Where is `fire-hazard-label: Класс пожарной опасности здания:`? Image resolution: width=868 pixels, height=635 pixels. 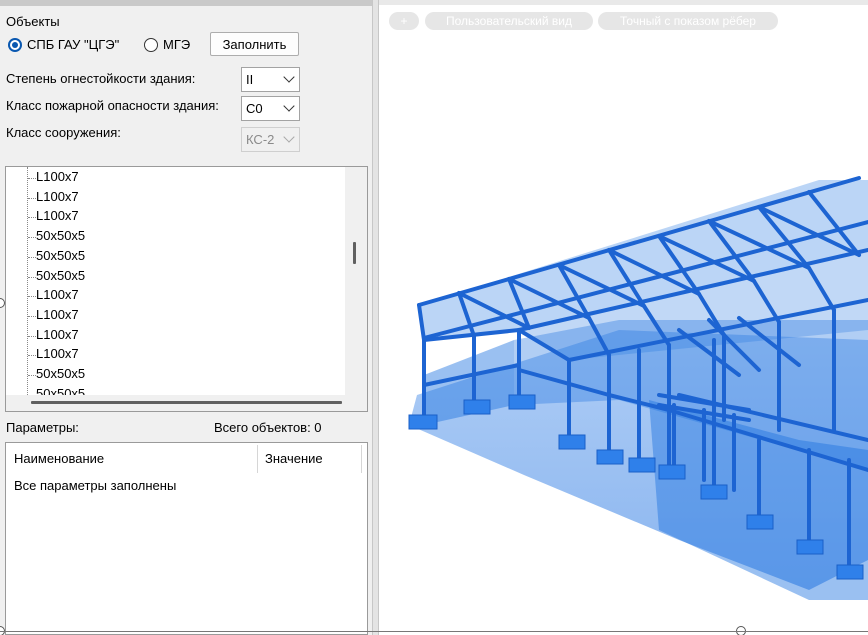
fire-hazard-label: Класс пожарной опасности здания: is located at coordinates (112, 105).